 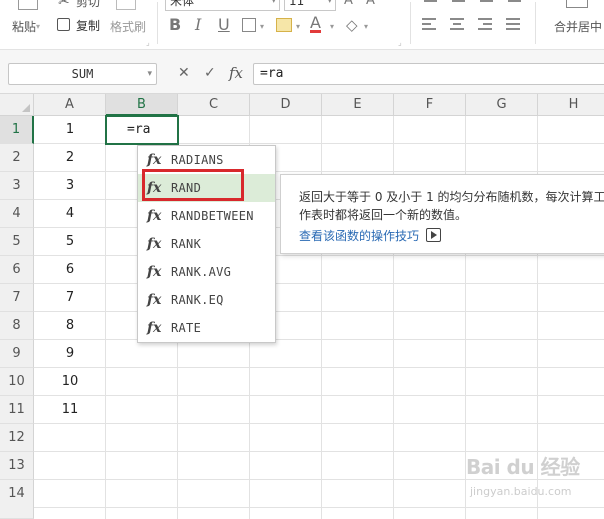 What do you see at coordinates (142, 105) in the screenshot?
I see `column-header-b: B` at bounding box center [142, 105].